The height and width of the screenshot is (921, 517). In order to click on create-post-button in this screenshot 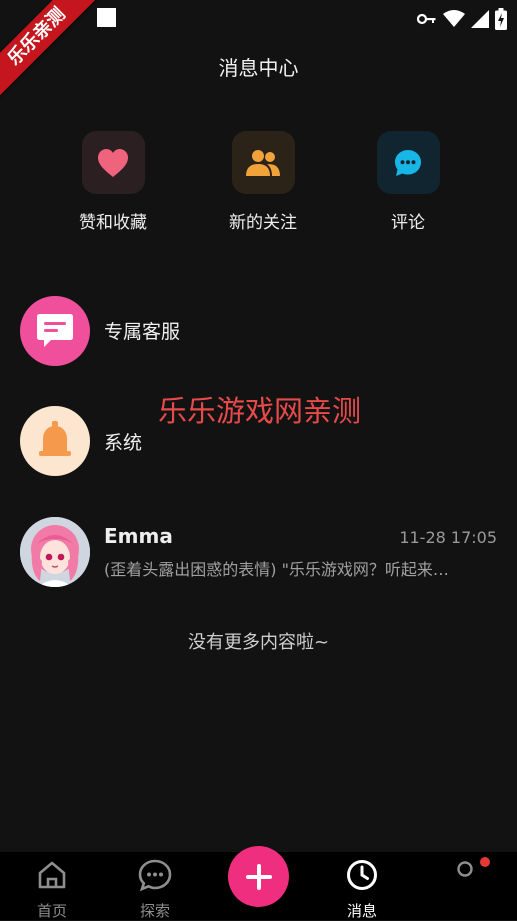, I will do `click(258, 876)`.